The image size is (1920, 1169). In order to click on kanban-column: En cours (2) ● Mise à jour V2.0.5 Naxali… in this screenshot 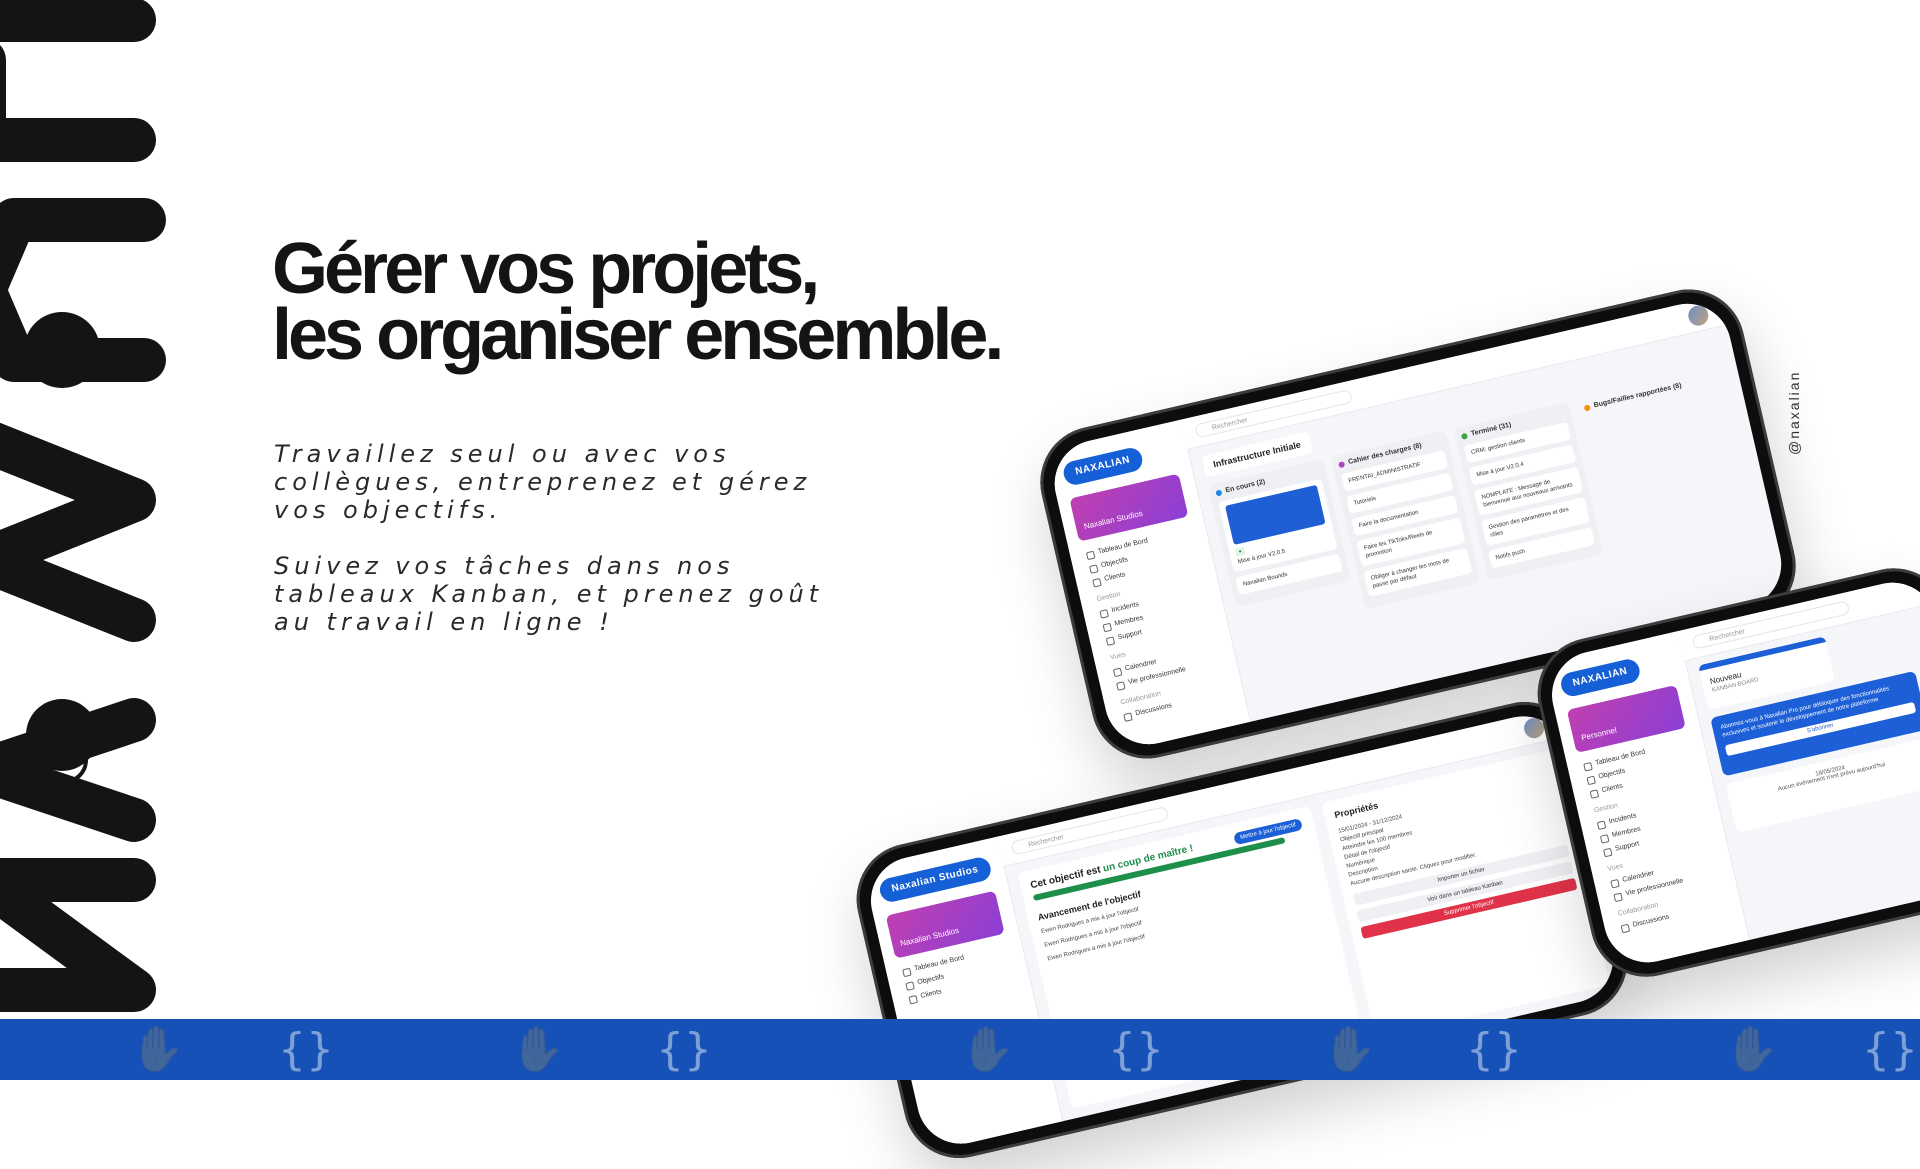, I will do `click(1279, 533)`.